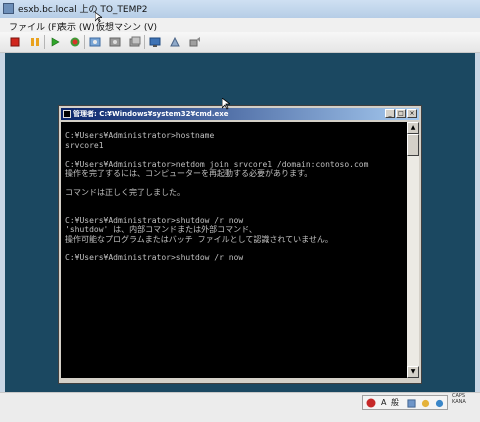 This screenshot has height=422, width=480. Describe the element at coordinates (140, 136) in the screenshot. I see `console-line: C:¥Users¥Administrator>hostname` at that location.